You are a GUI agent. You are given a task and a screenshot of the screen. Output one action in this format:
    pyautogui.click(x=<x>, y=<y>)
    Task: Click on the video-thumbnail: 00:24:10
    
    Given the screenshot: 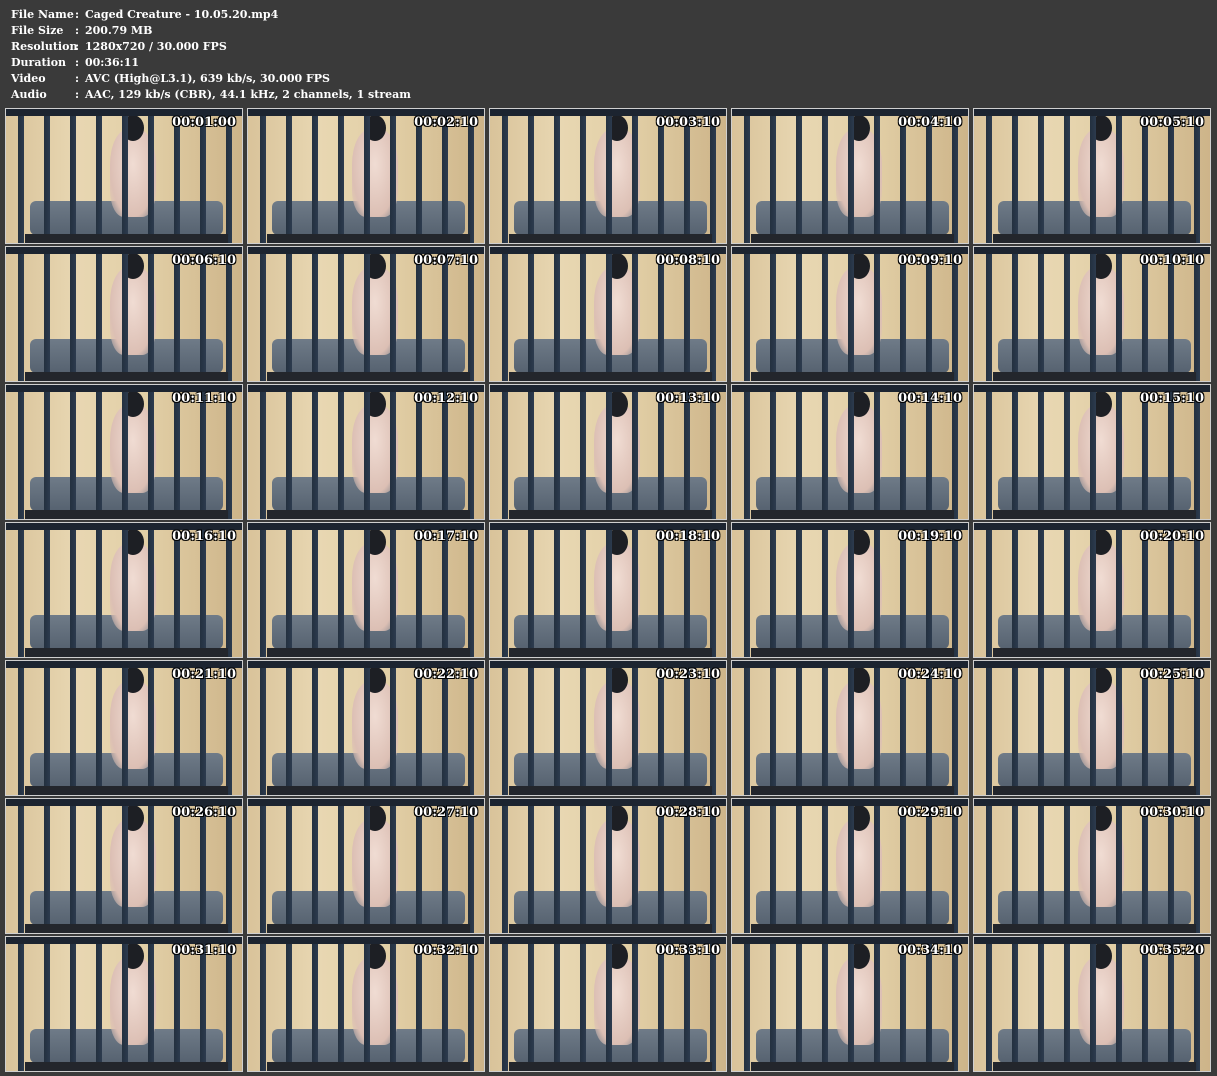 What is the action you would take?
    pyautogui.click(x=850, y=728)
    